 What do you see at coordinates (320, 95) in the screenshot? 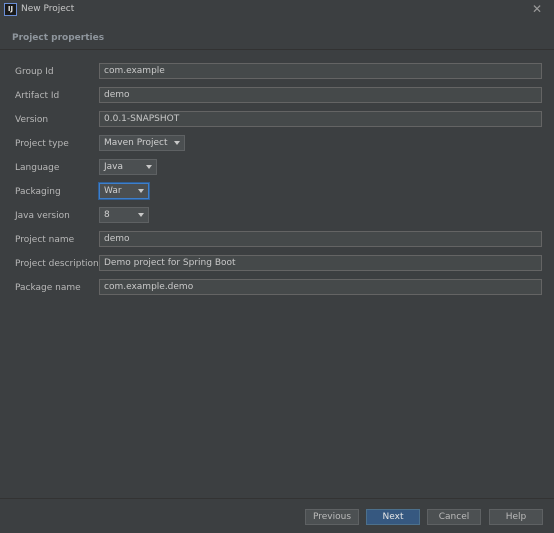
I see `artifact-id-field: demo` at bounding box center [320, 95].